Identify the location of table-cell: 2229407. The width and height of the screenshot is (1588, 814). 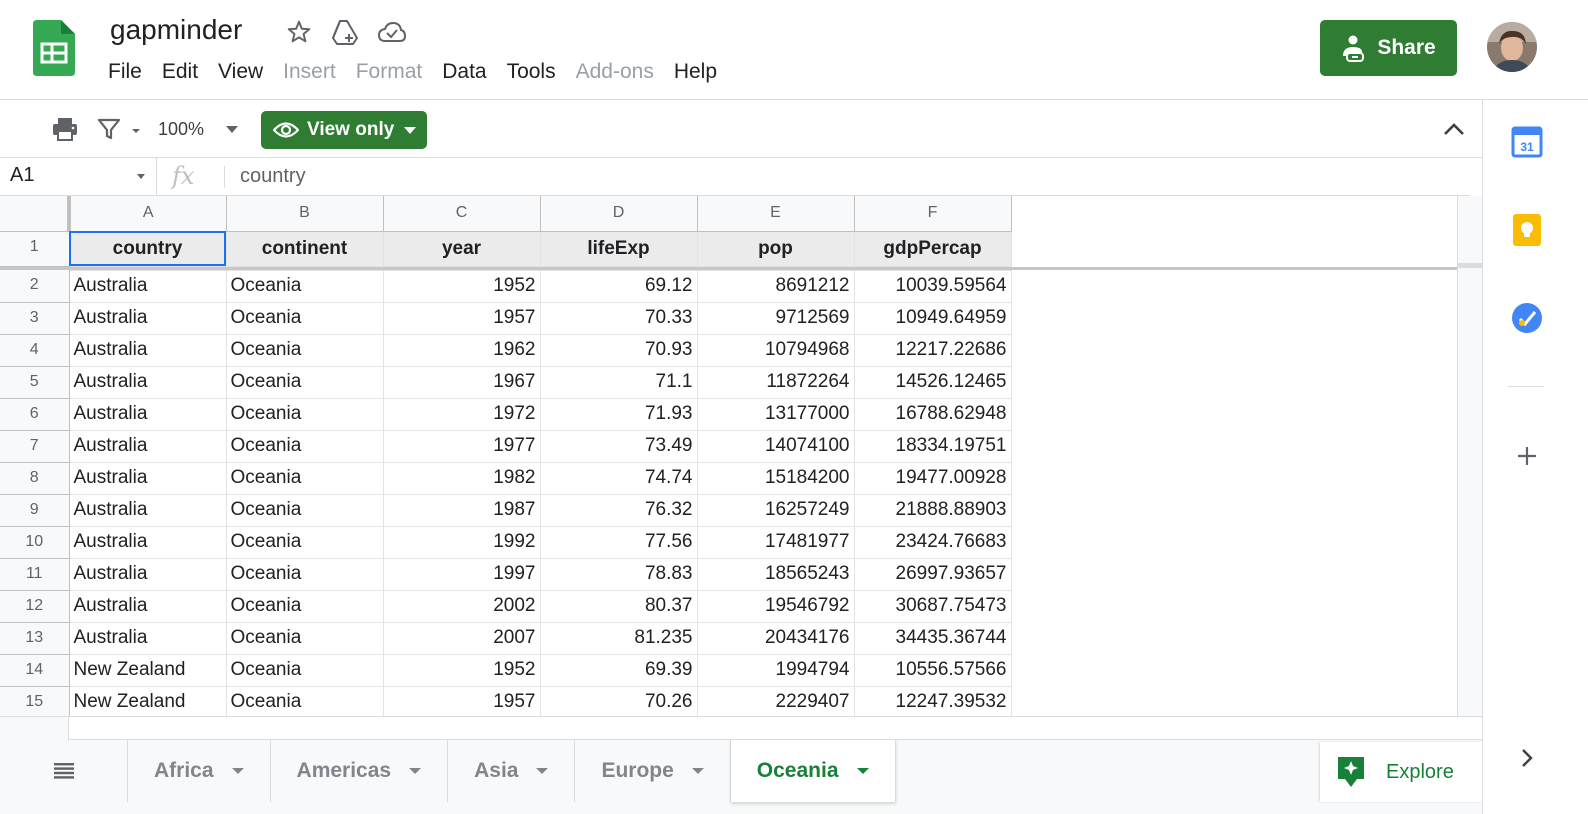
(775, 700).